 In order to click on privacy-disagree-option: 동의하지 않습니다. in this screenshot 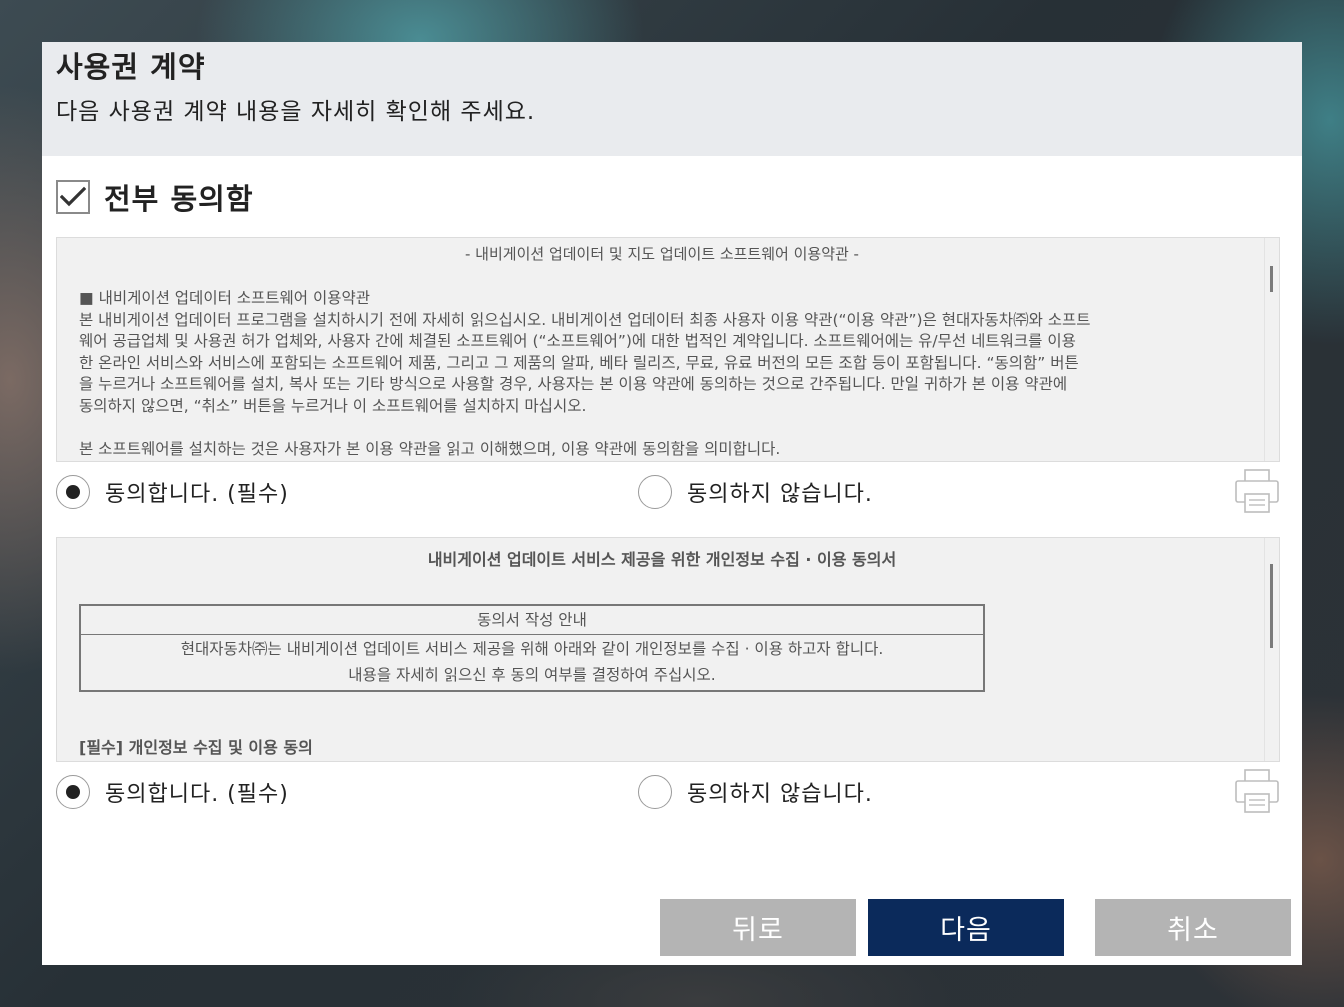, I will do `click(755, 792)`.